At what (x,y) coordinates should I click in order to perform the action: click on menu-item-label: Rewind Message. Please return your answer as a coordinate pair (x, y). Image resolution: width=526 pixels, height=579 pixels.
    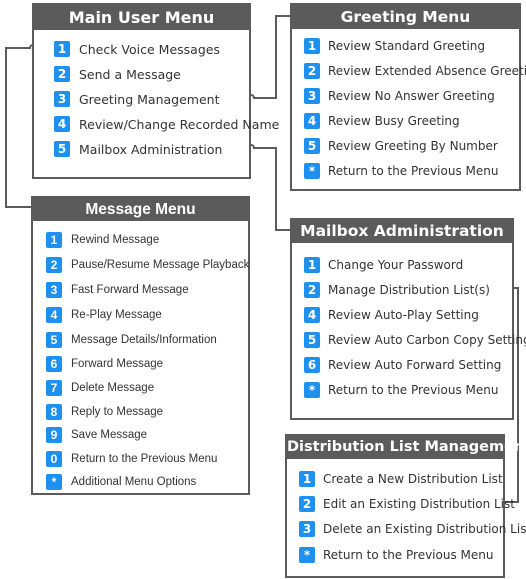
    Looking at the image, I should click on (115, 240).